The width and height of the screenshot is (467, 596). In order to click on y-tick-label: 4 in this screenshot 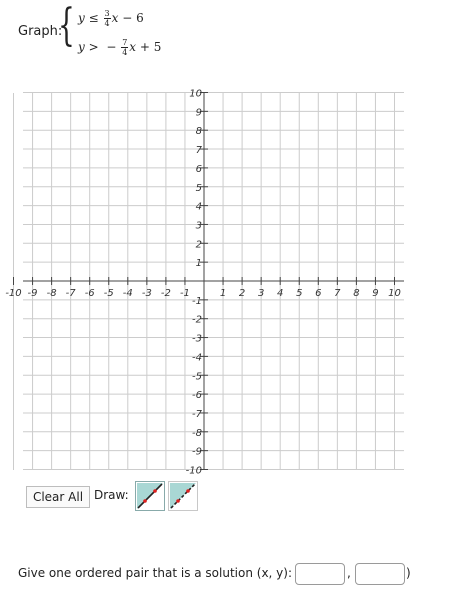, I will do `click(199, 207)`.